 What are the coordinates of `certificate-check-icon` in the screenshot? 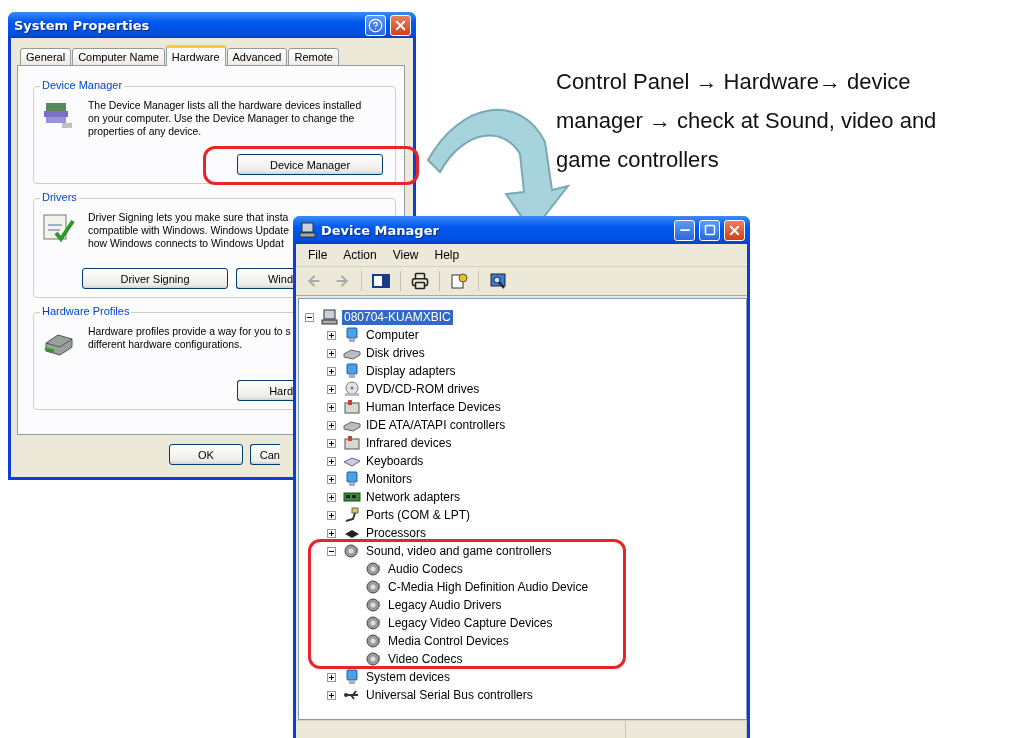 It's located at (59, 228).